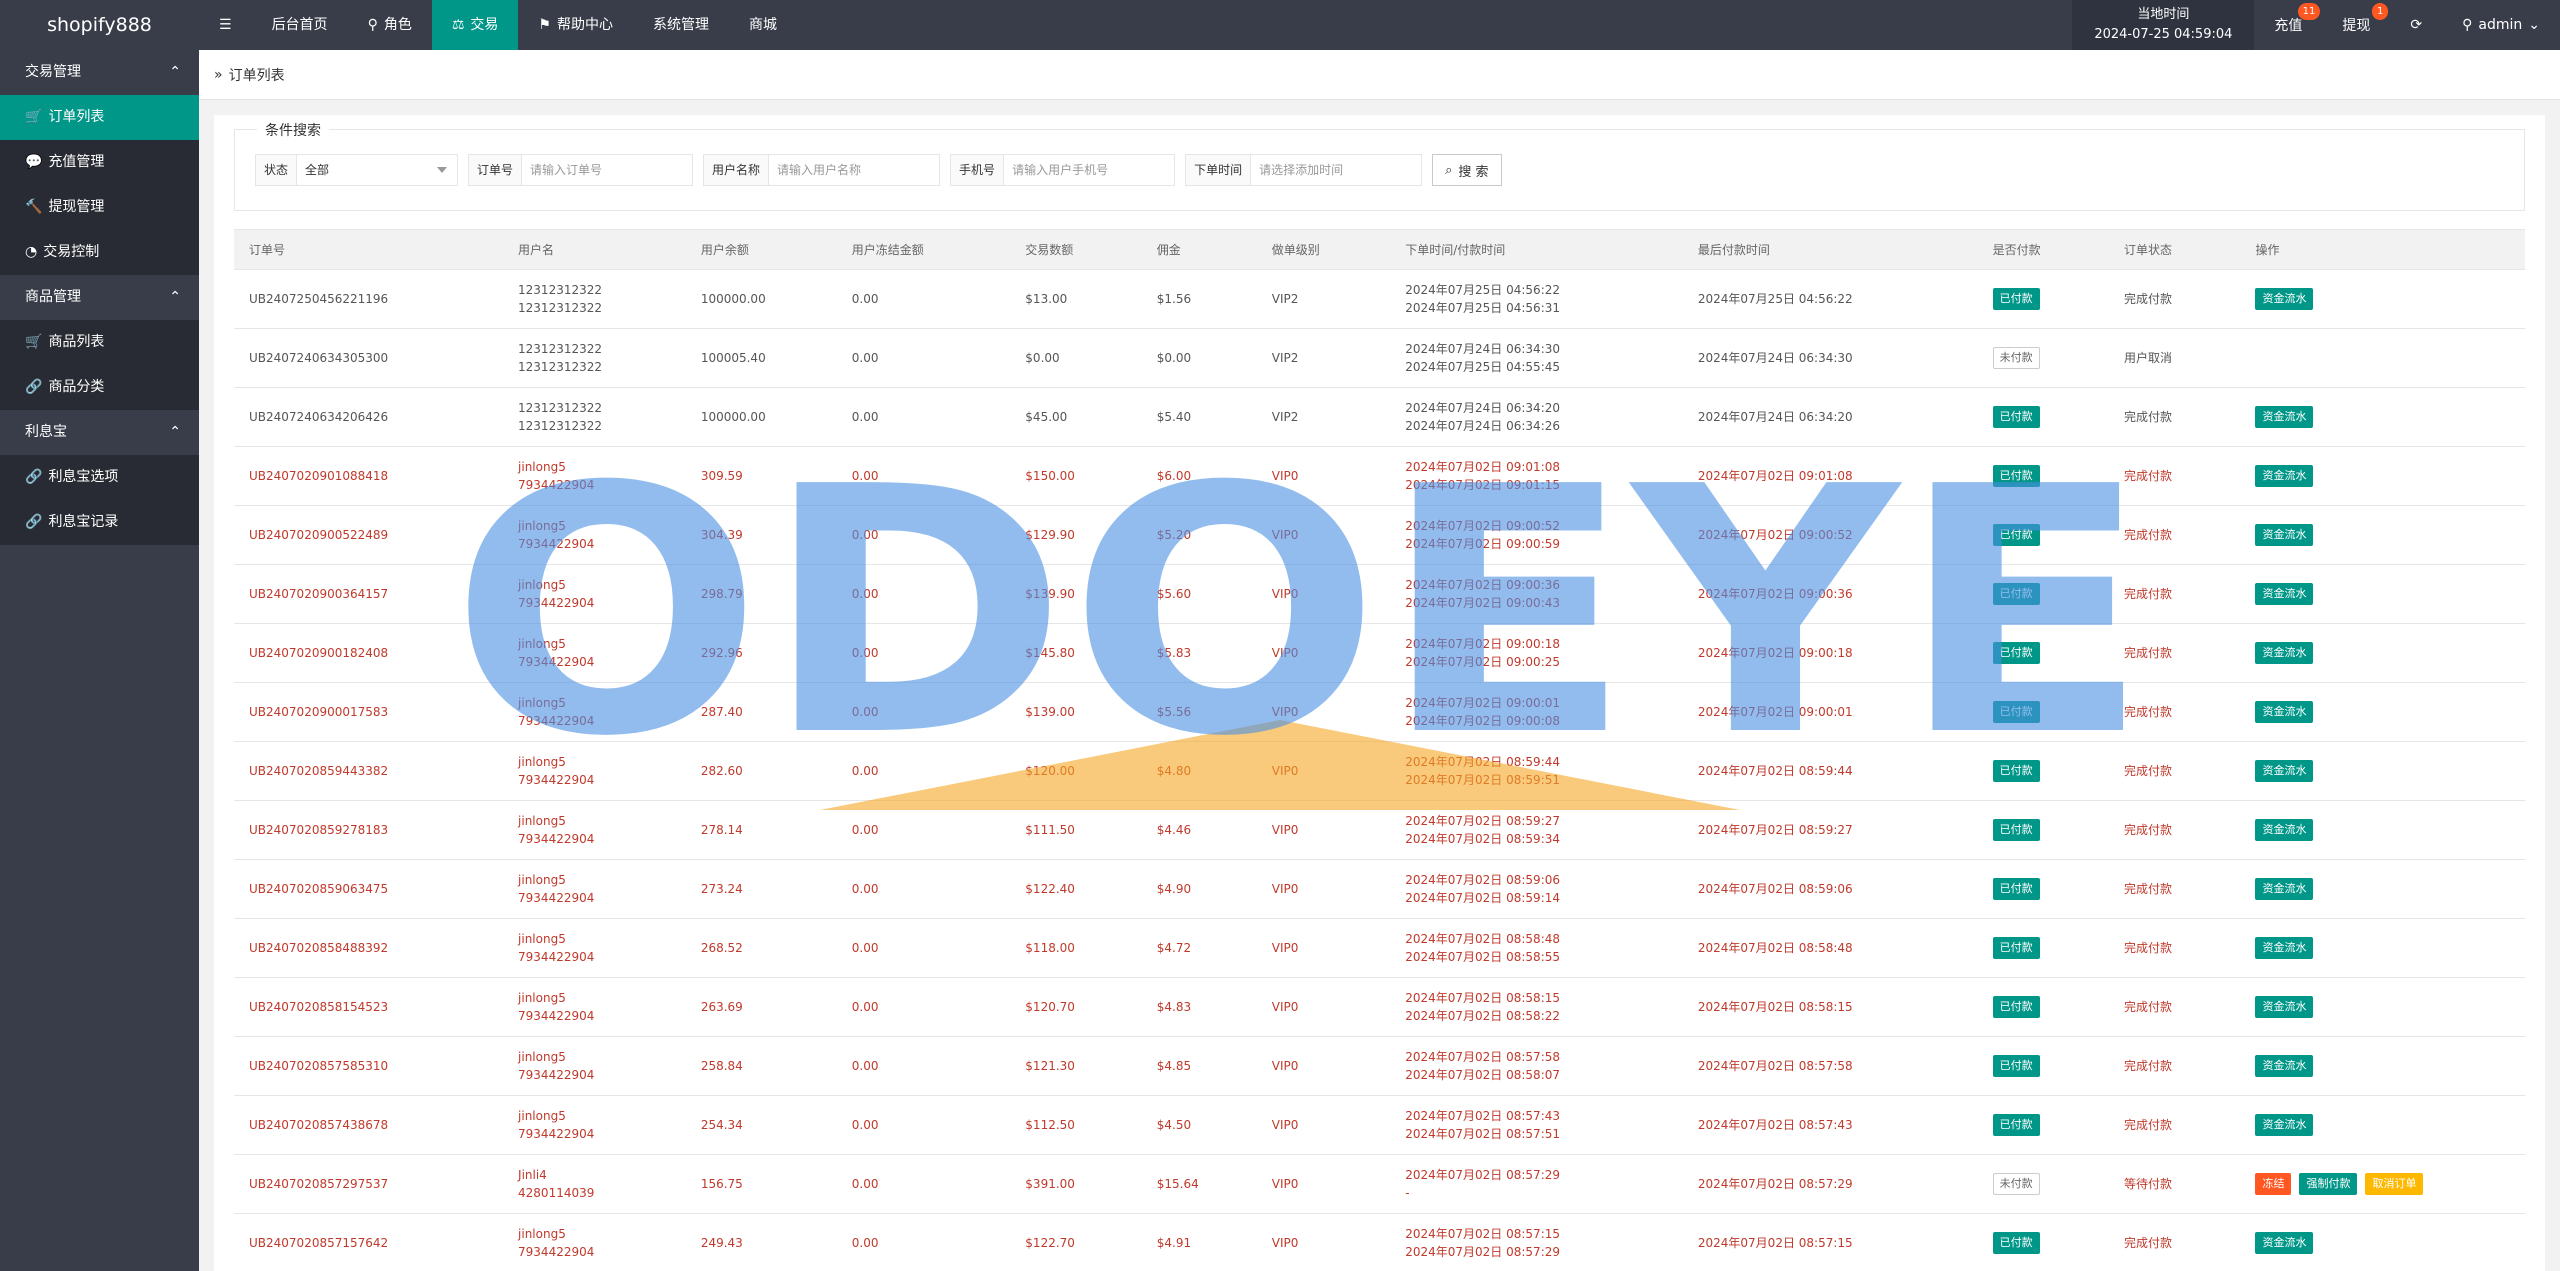  I want to click on menu-toggle: ☰, so click(225, 25).